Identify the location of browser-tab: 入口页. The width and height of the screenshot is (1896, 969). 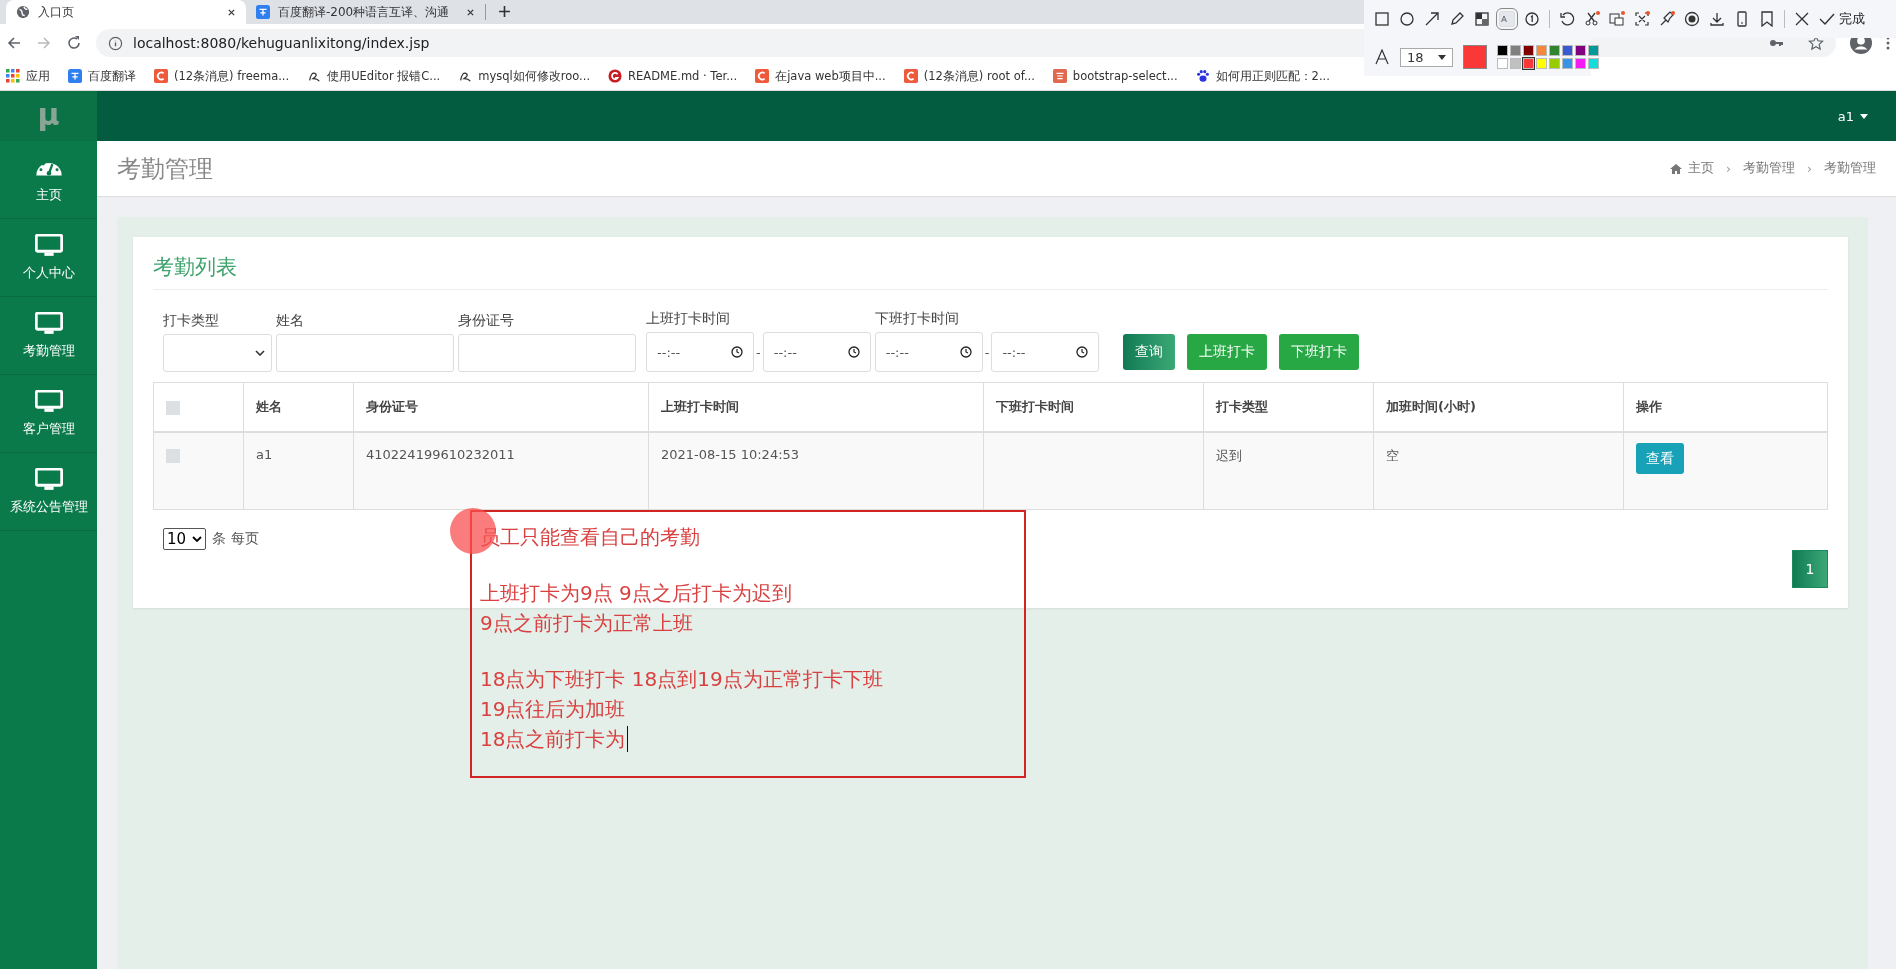
(126, 12).